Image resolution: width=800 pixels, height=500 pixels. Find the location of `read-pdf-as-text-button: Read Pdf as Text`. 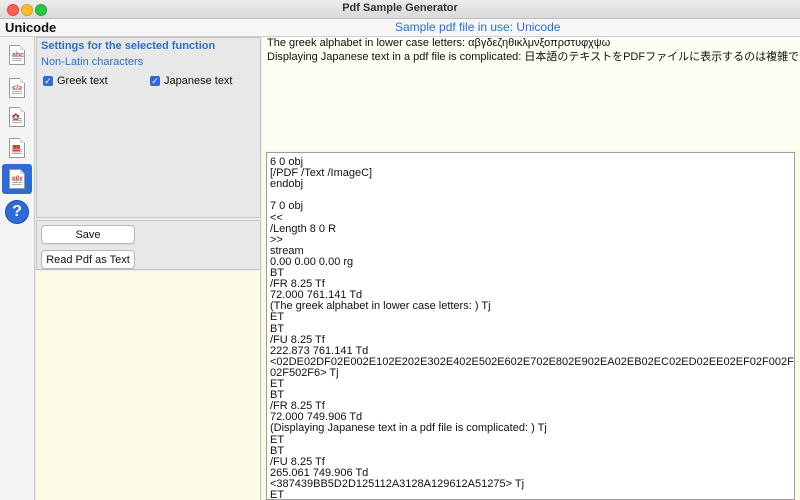

read-pdf-as-text-button: Read Pdf as Text is located at coordinates (88, 259).